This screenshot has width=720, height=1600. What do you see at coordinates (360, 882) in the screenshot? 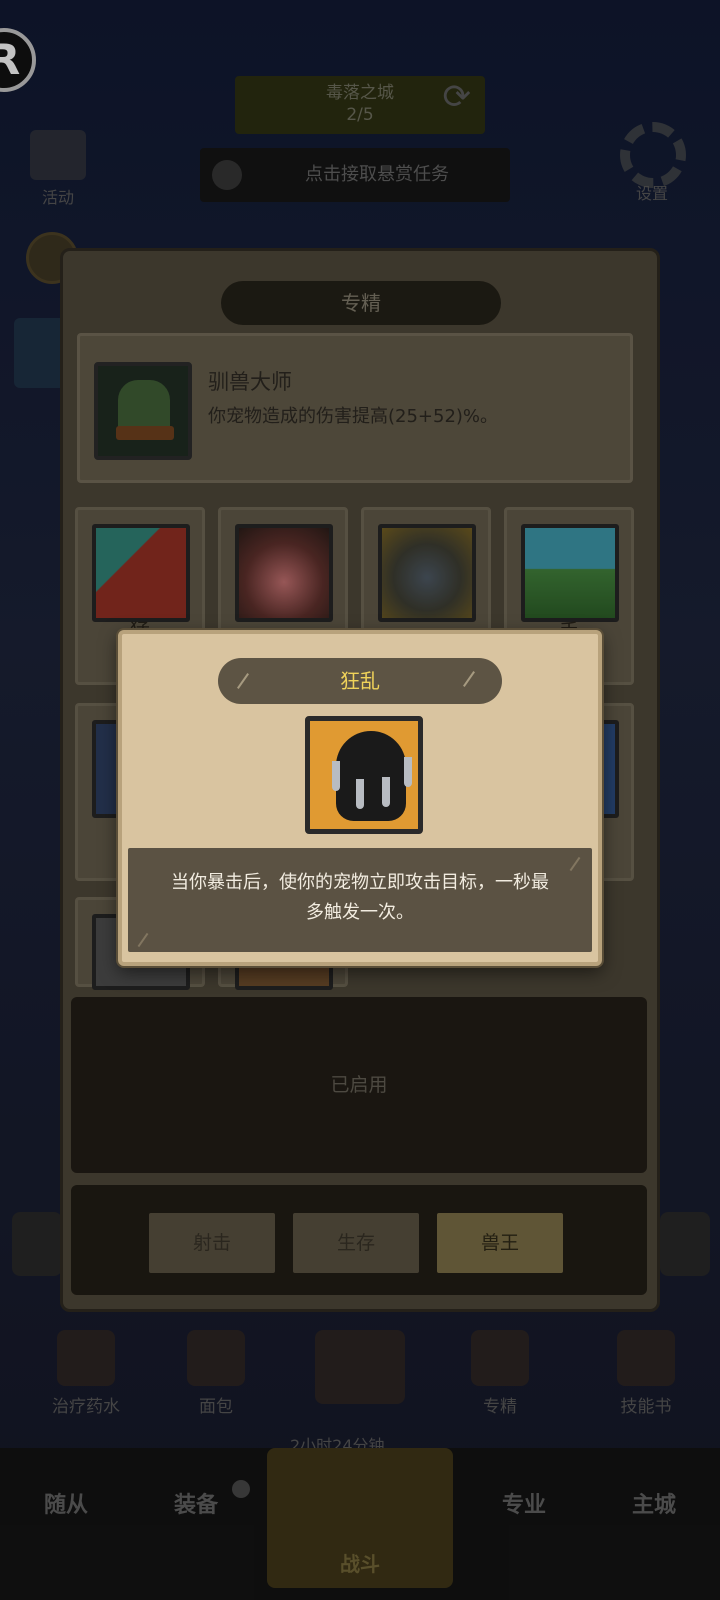
I see `popup-desc-line1: 当你暴击后，使你的宠物立即攻击目标，一秒最` at bounding box center [360, 882].